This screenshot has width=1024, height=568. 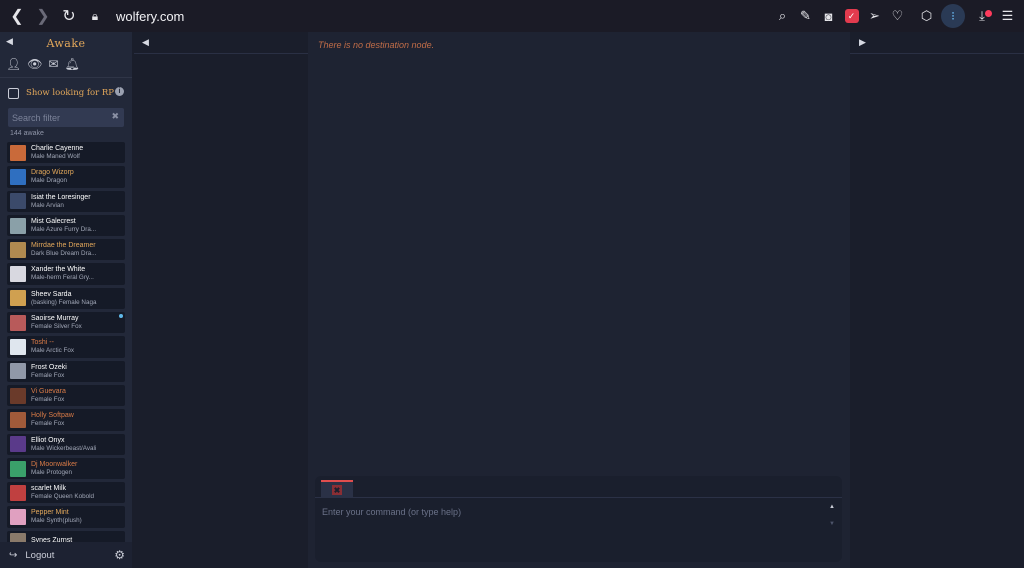 What do you see at coordinates (72, 64) in the screenshot?
I see `bell-icon: 🔔︎` at bounding box center [72, 64].